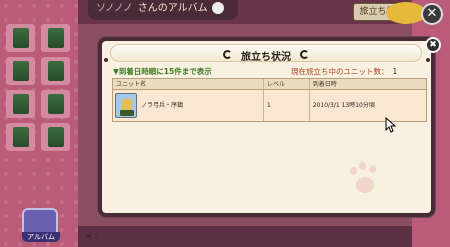  I want to click on close-album-button: ✕, so click(432, 14).